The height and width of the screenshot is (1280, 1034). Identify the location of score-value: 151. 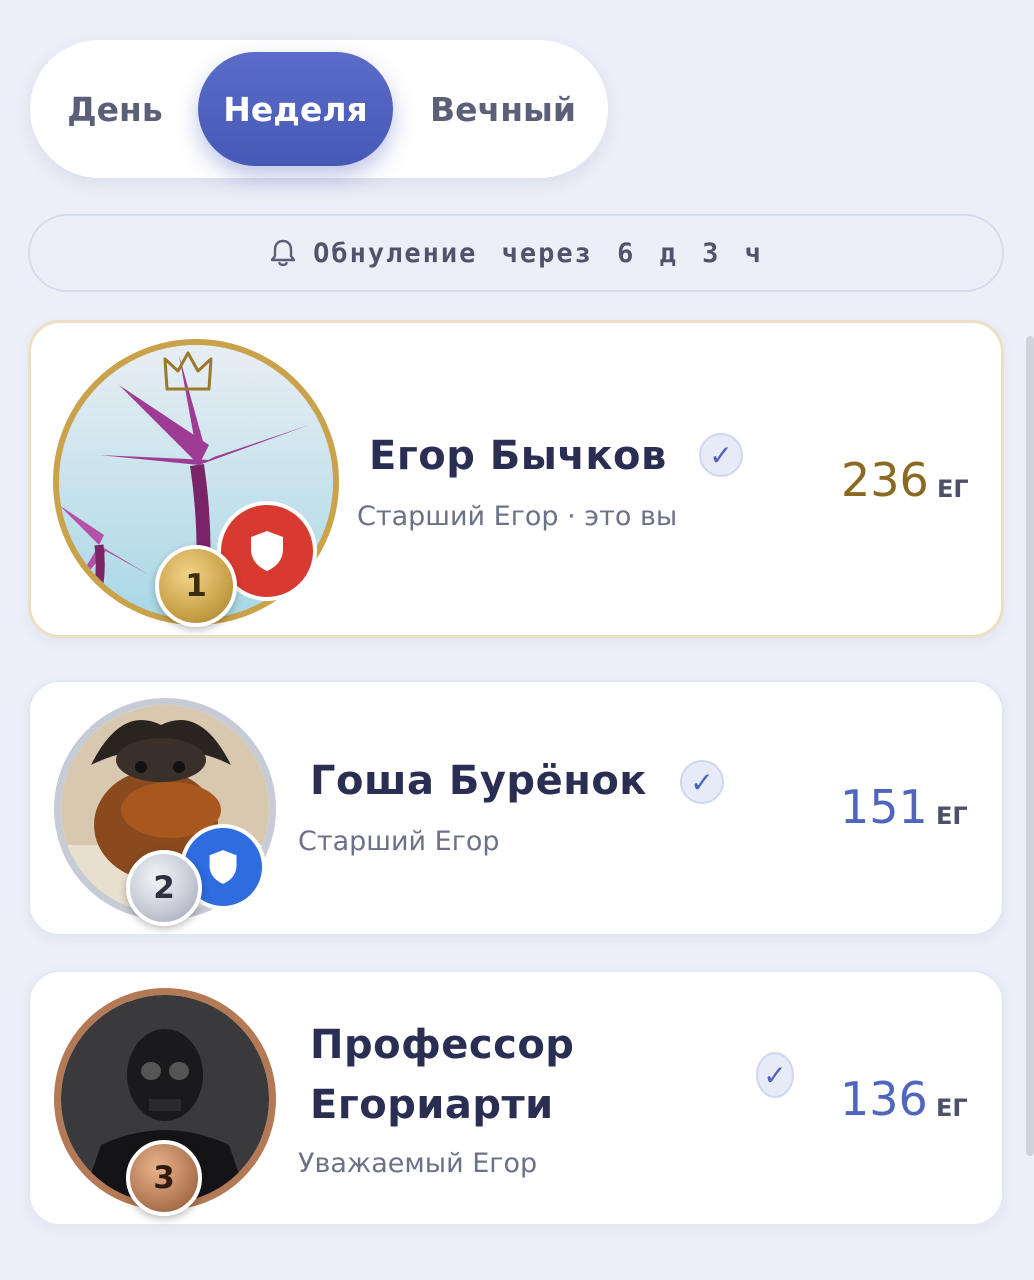
(884, 807).